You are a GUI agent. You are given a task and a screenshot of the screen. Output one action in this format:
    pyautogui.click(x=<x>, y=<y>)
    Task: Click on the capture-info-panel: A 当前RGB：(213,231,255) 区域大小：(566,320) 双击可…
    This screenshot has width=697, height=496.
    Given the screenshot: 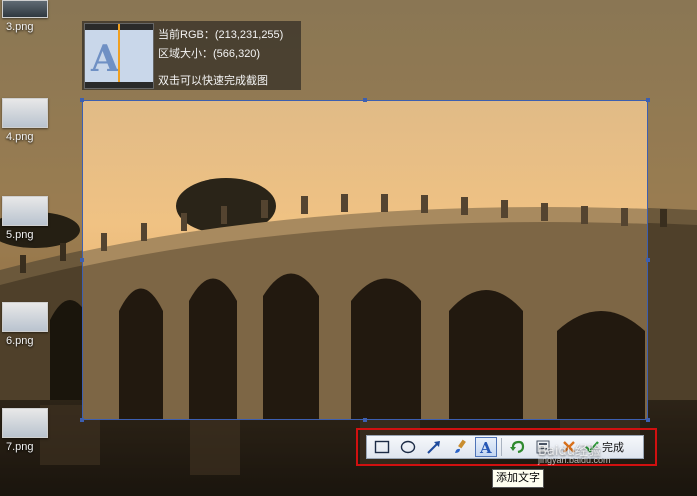 What is the action you would take?
    pyautogui.click(x=191, y=55)
    